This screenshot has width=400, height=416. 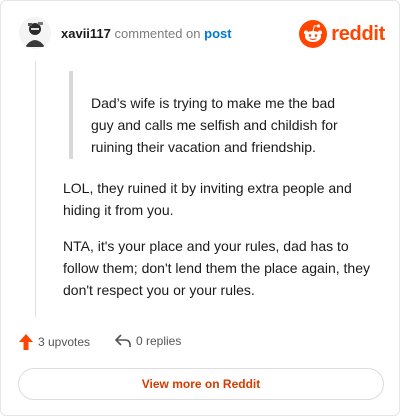 I want to click on thread-line, so click(x=35, y=189).